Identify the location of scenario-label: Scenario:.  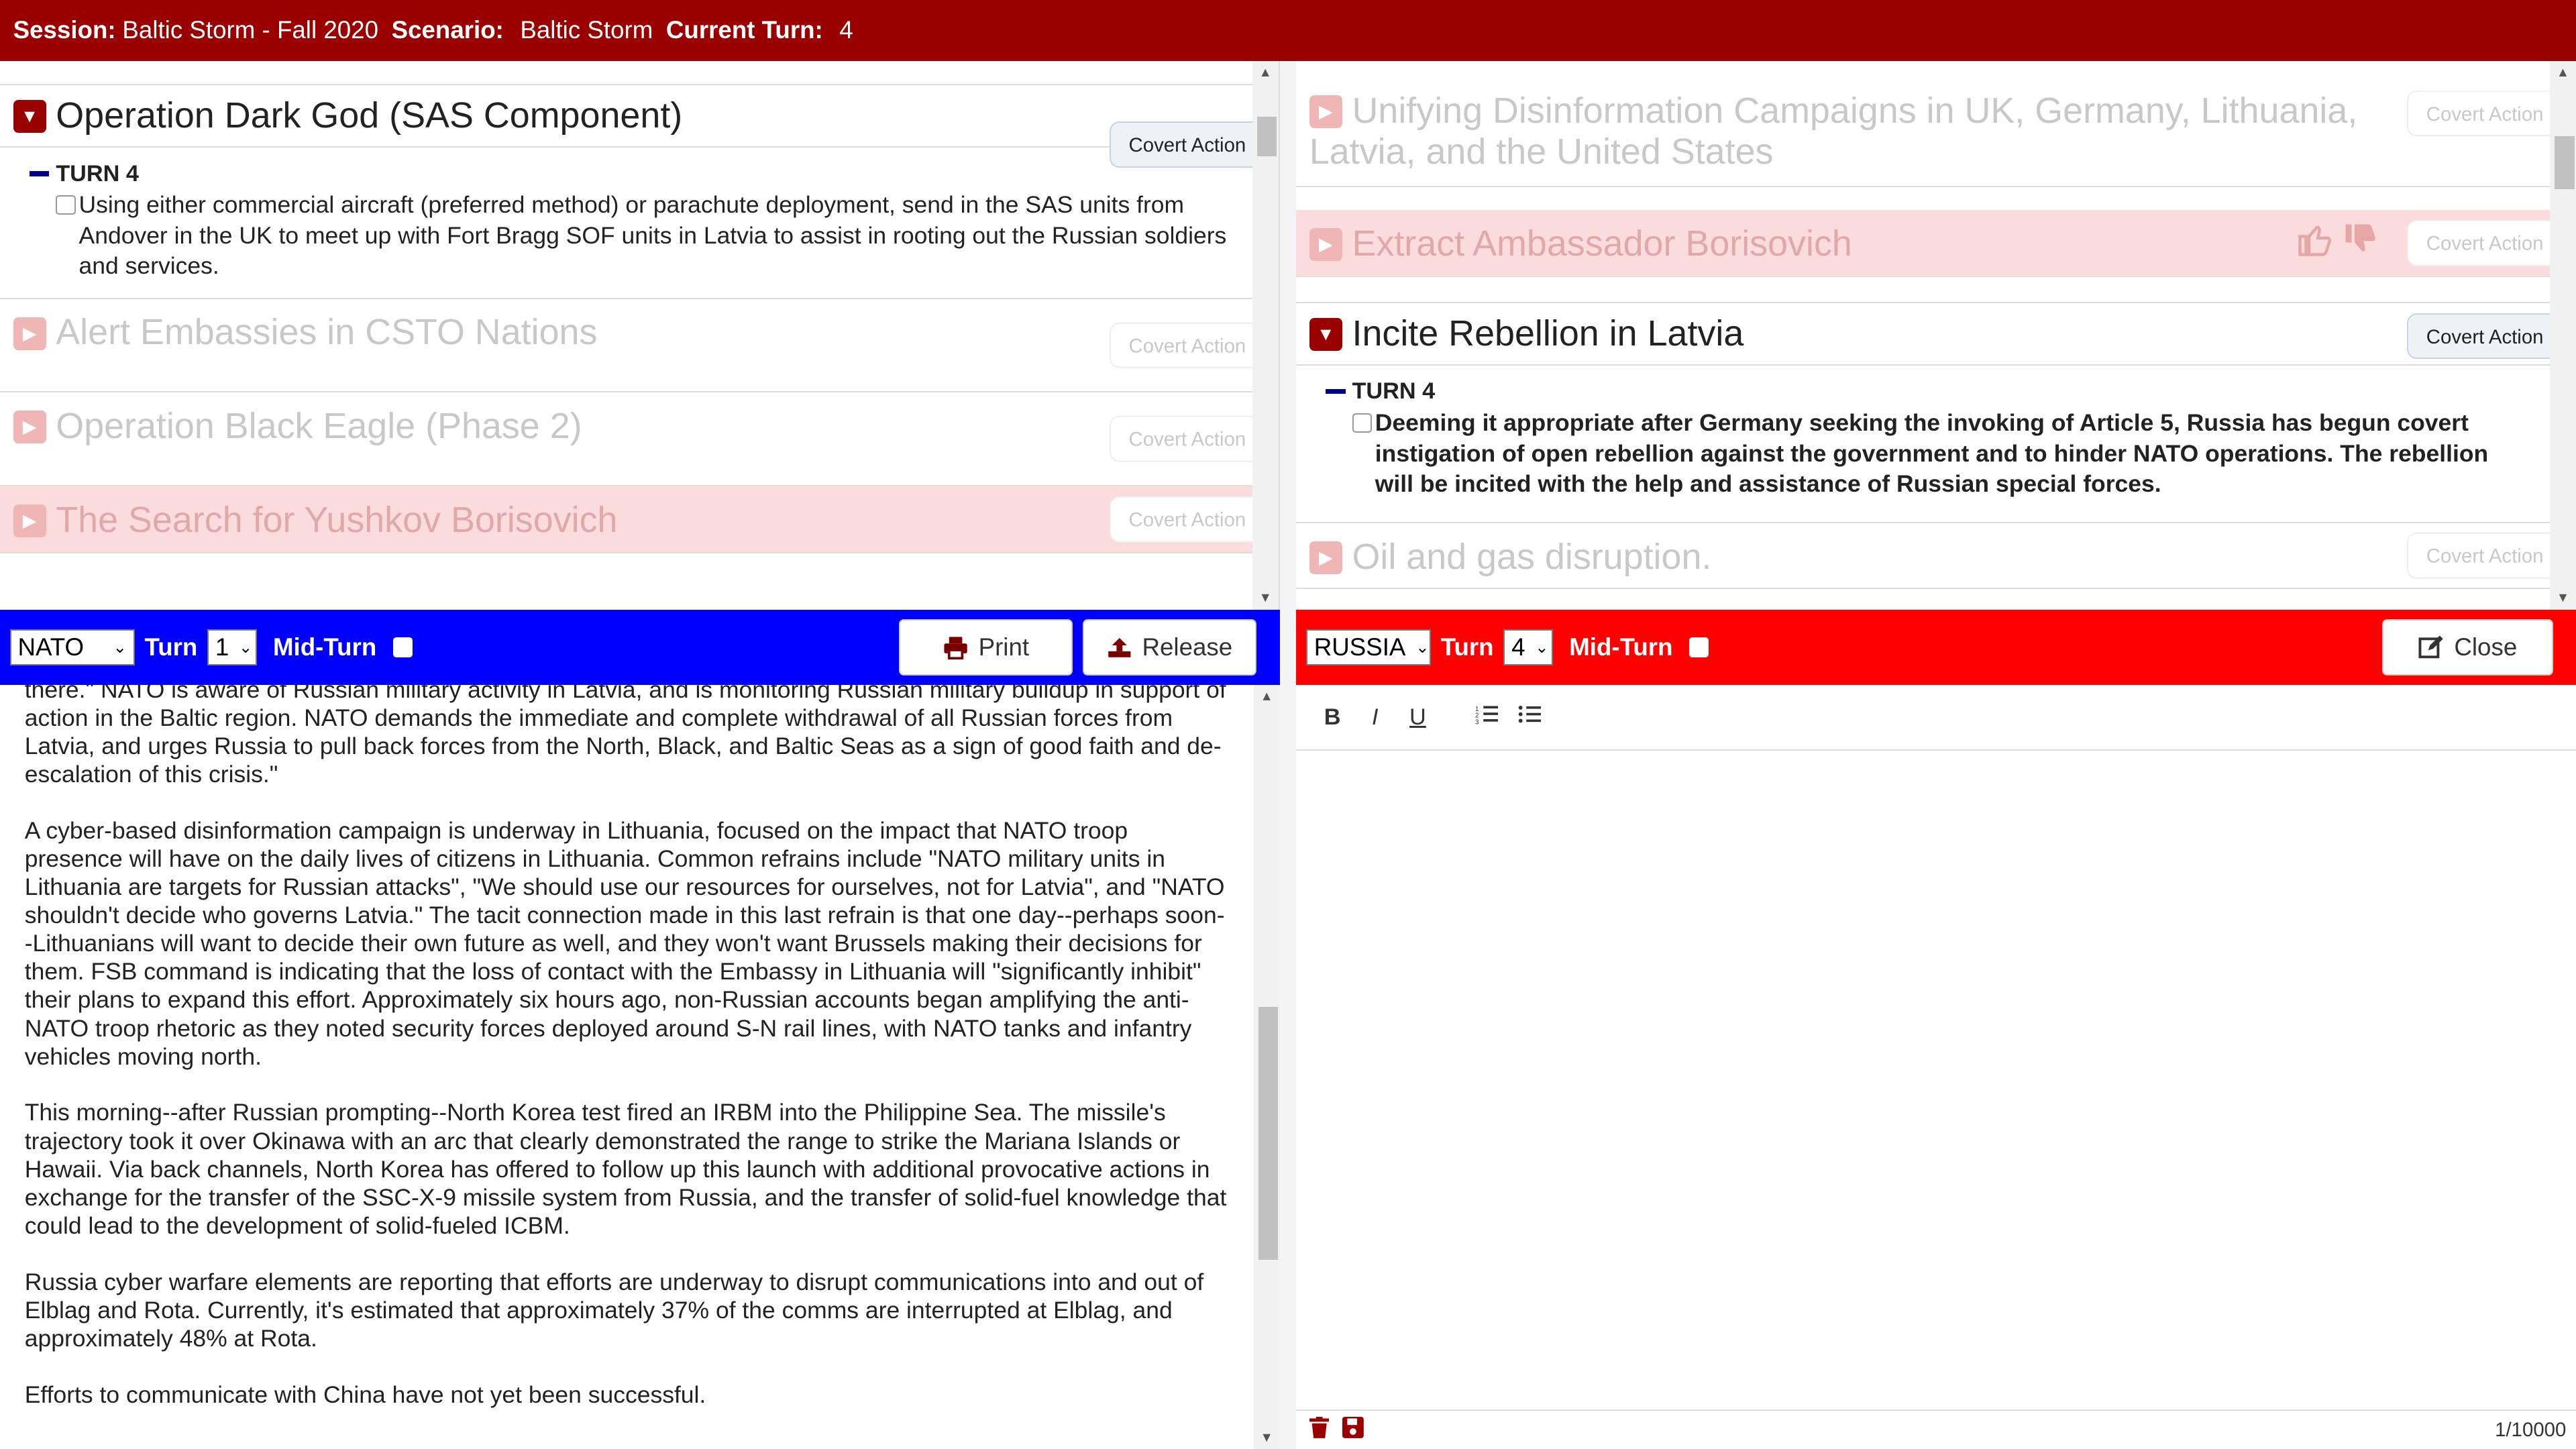
(447, 30).